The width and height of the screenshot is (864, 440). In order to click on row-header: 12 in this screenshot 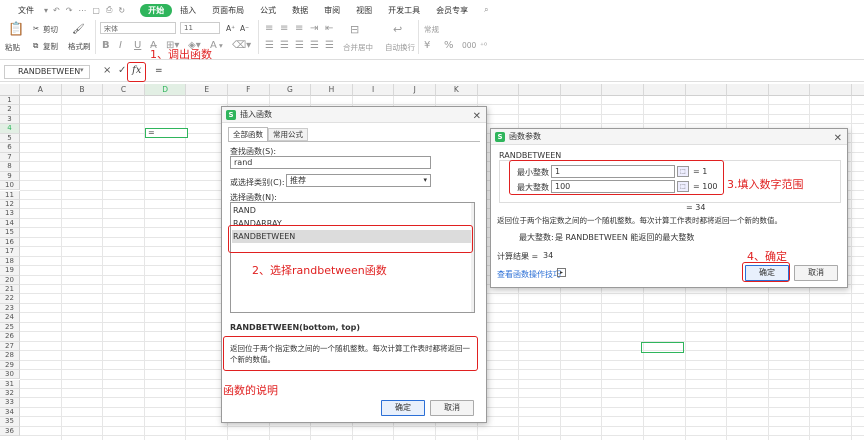, I will do `click(10, 204)`.